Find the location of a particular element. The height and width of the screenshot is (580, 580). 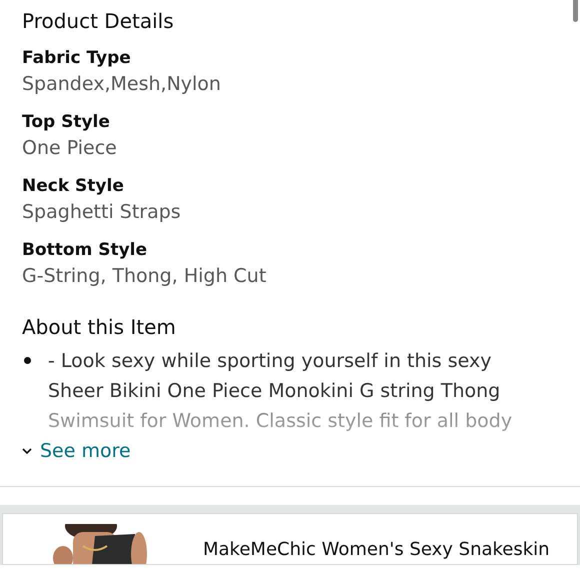

attribute-value: Spandex,Mesh,Nylon is located at coordinates (122, 84).